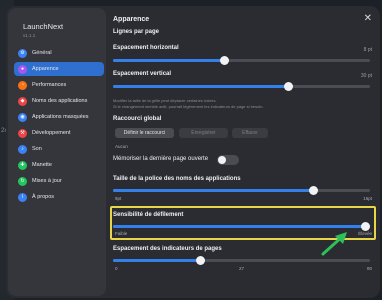 The width and height of the screenshot is (382, 300). I want to click on current-shortcut-value: Aucun, so click(121, 146).